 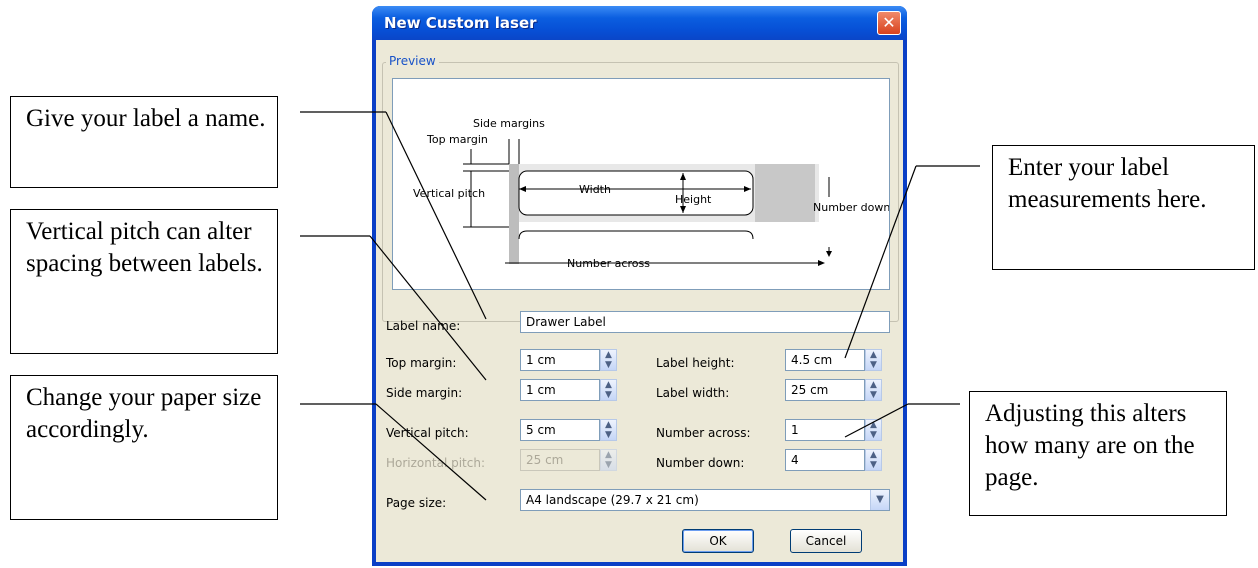 What do you see at coordinates (826, 541) in the screenshot?
I see `cancel-button: Cancel` at bounding box center [826, 541].